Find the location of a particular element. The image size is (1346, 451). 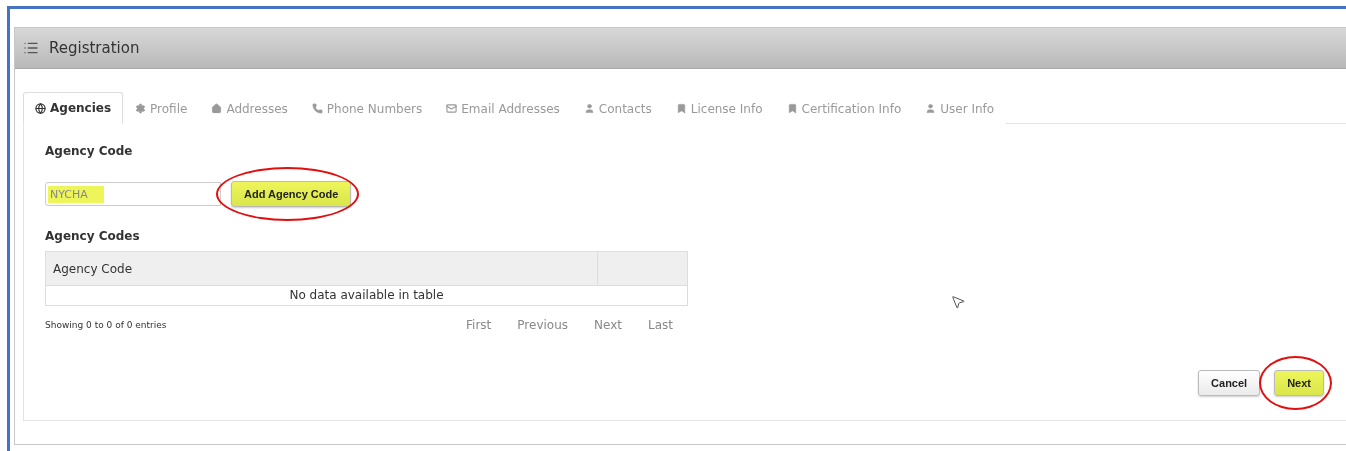

pagination-link: Previous is located at coordinates (543, 325).